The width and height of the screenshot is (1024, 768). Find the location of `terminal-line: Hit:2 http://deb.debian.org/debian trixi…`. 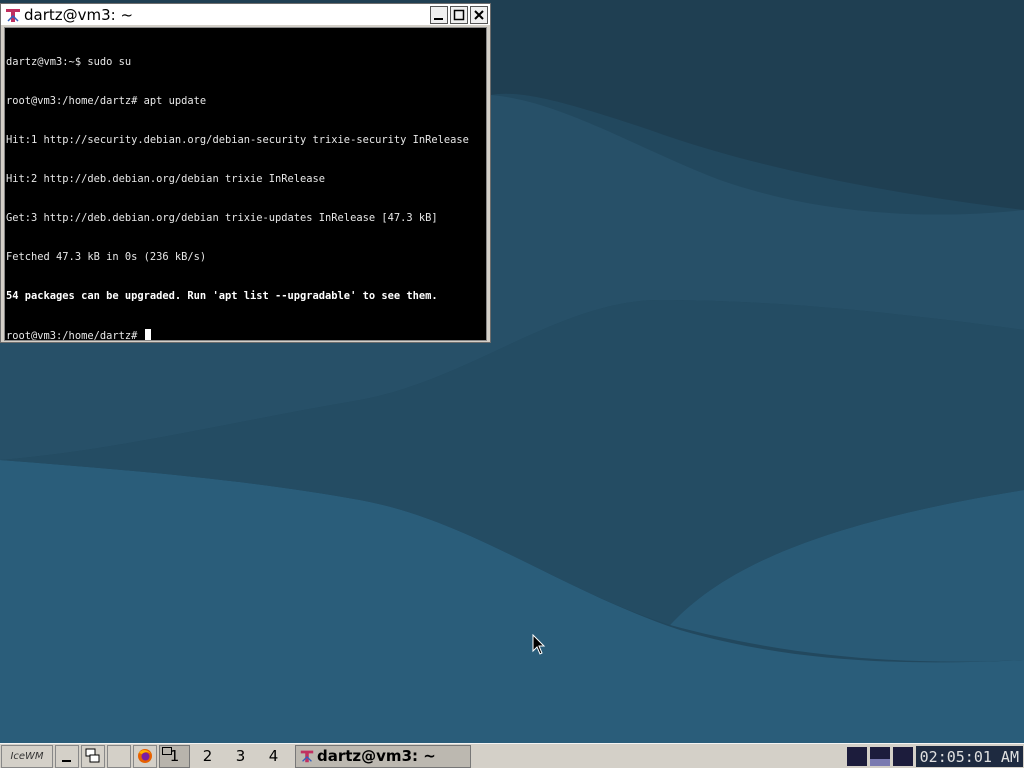

terminal-line: Hit:2 http://deb.debian.org/debian trixi… is located at coordinates (166, 179).